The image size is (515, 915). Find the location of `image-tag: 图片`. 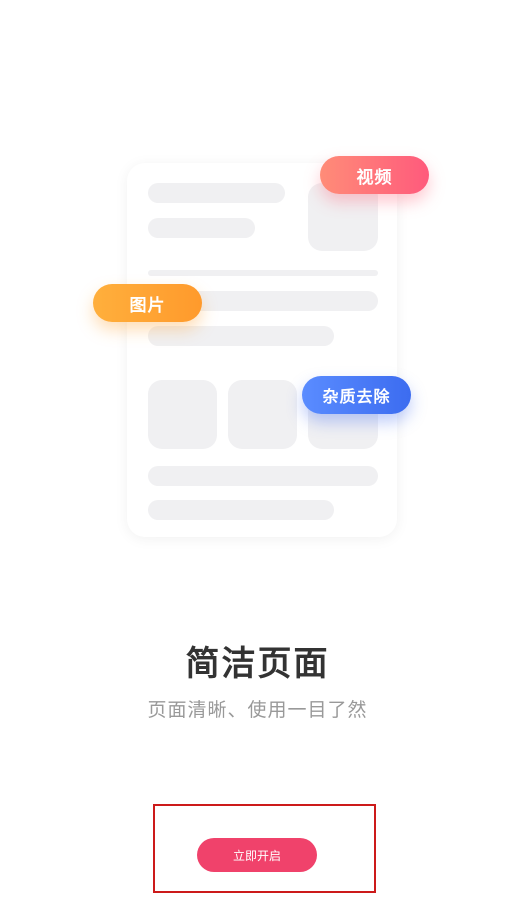

image-tag: 图片 is located at coordinates (147, 303).